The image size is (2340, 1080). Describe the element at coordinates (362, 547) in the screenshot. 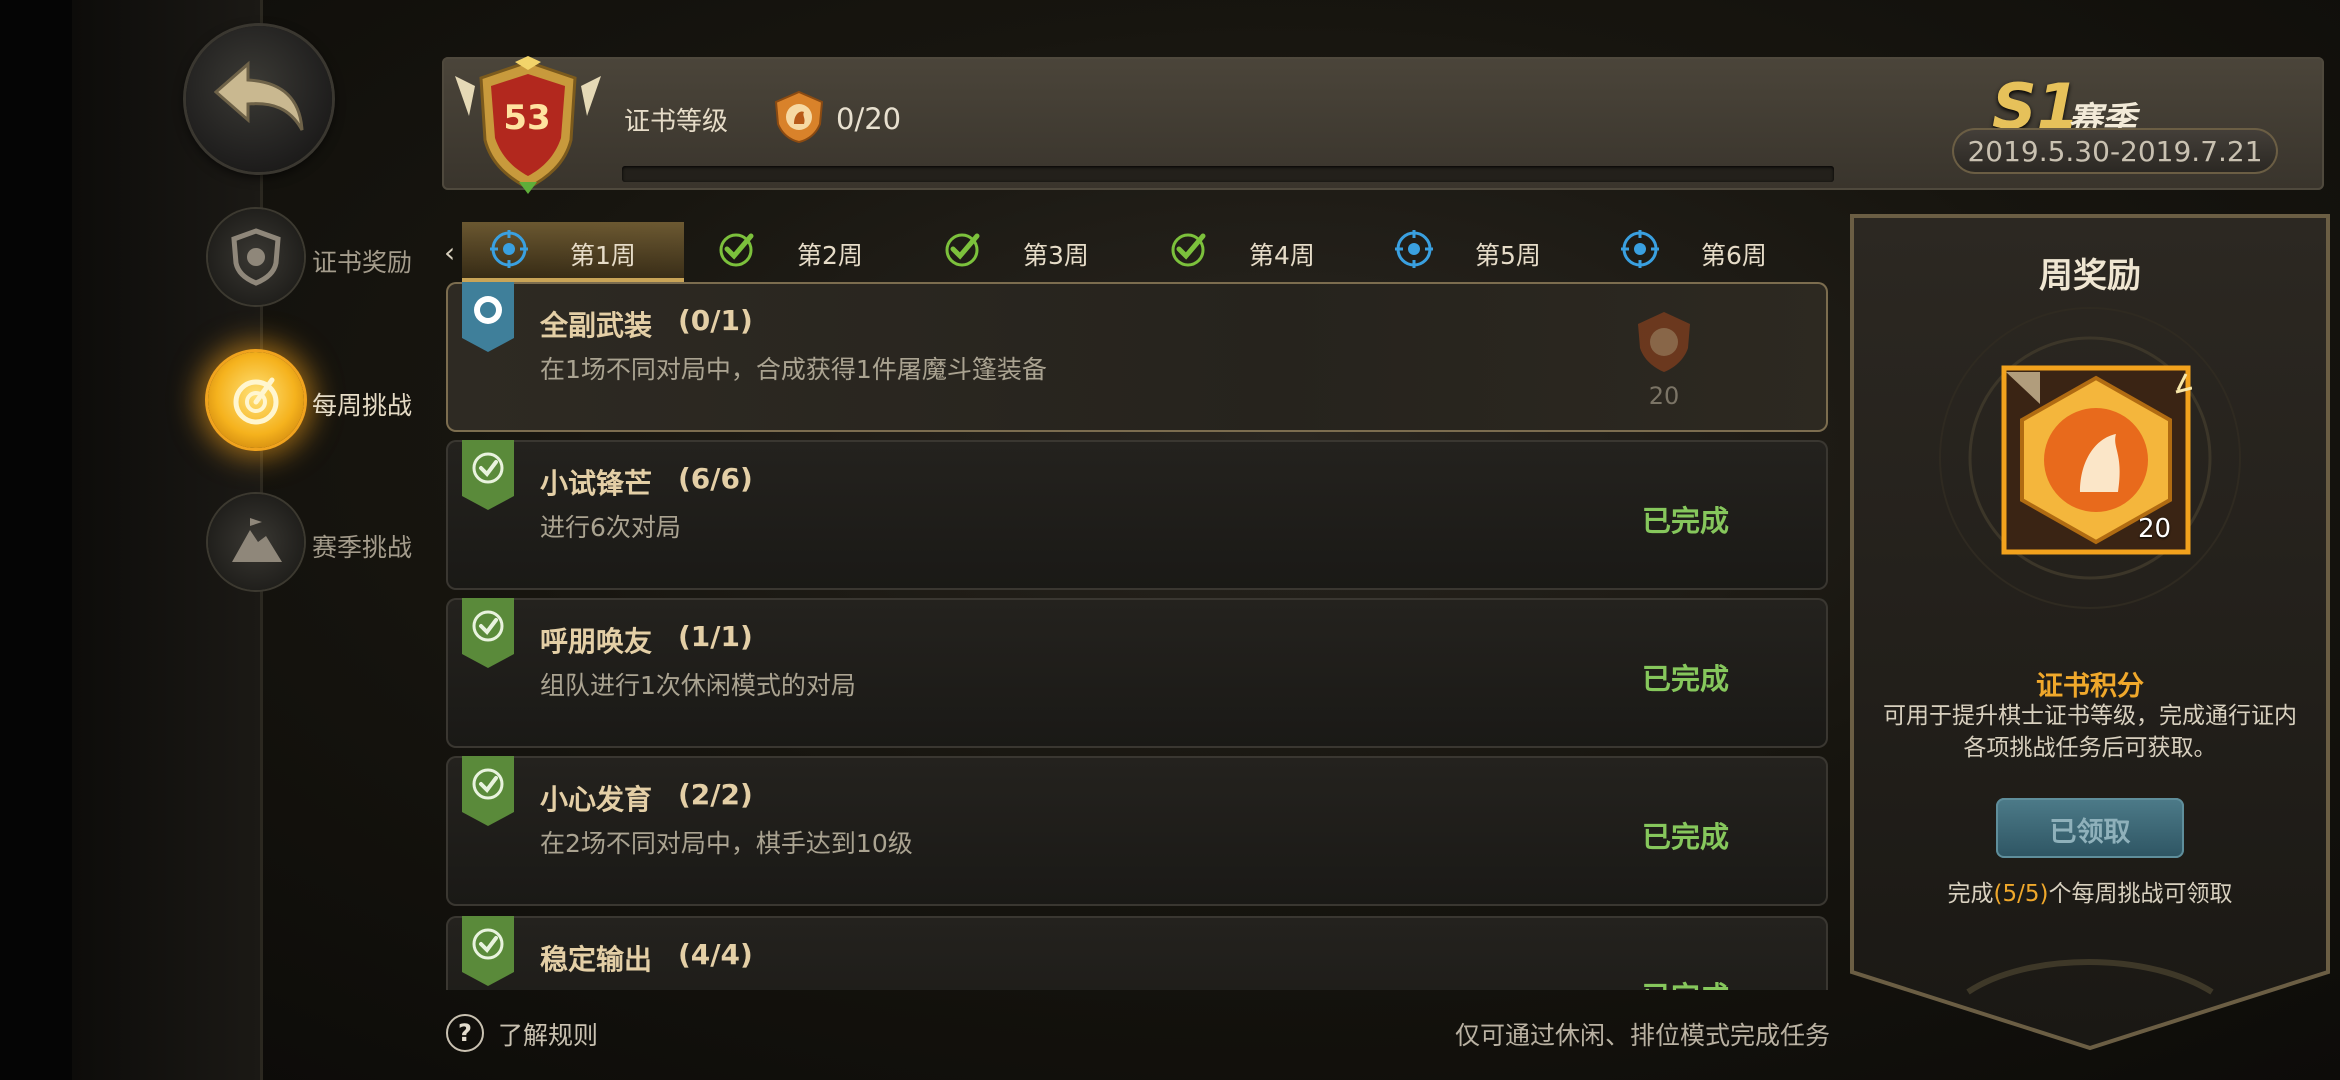

I see `nav-label: 赛季挑战` at that location.